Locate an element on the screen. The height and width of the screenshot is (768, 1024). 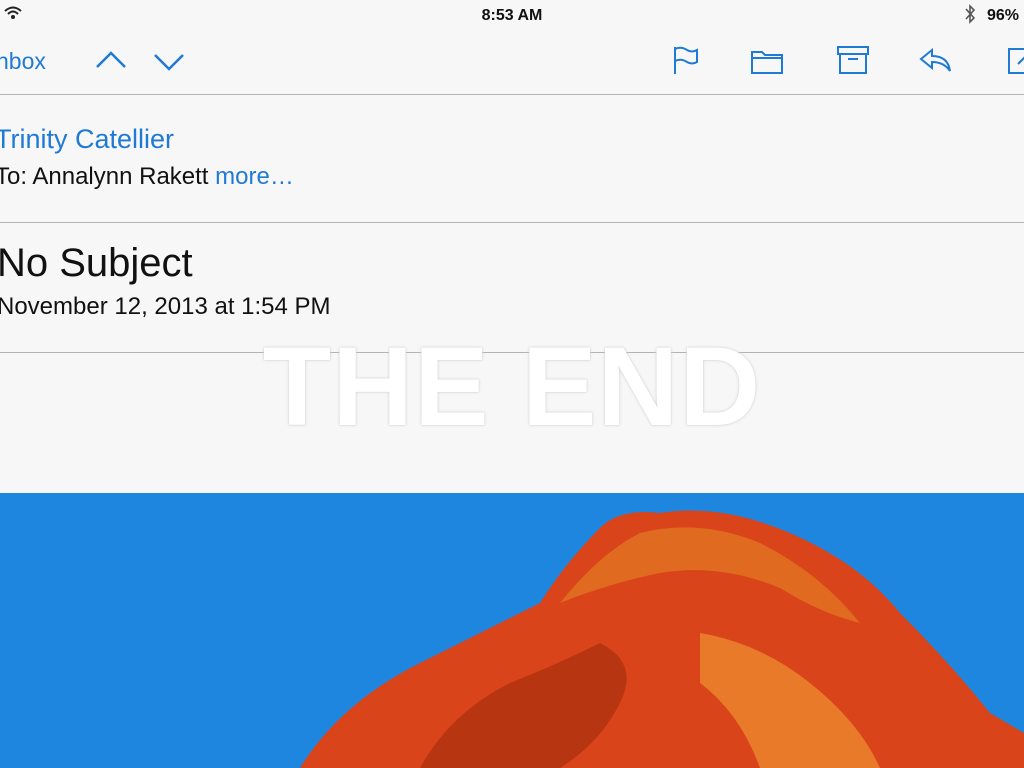
overlay-title: THE END is located at coordinates (512, 386).